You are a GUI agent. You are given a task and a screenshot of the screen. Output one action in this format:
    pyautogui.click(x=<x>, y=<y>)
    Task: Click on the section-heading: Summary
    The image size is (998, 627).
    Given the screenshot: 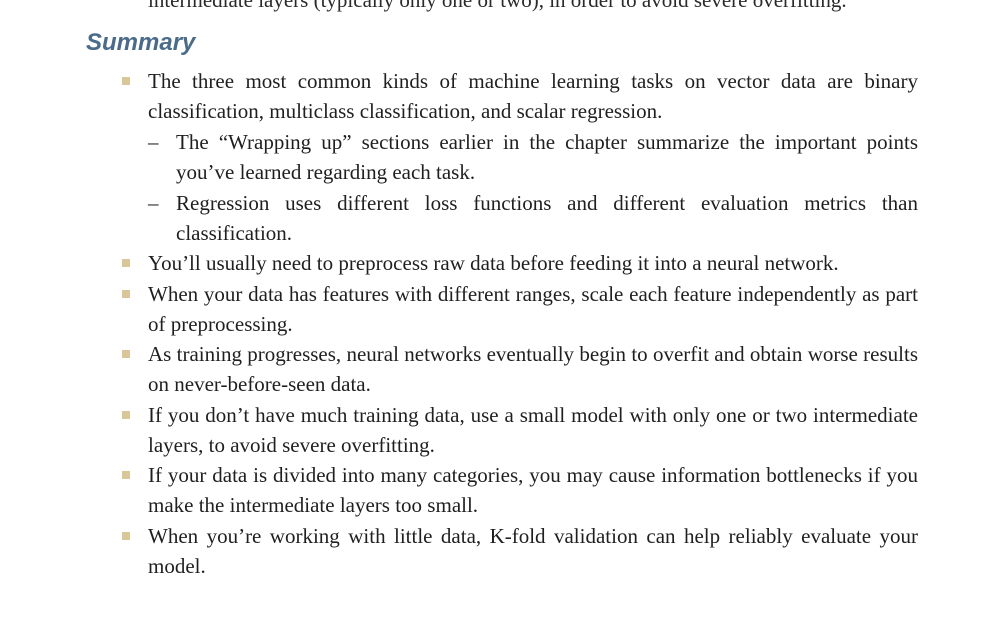 What is the action you would take?
    pyautogui.click(x=141, y=42)
    